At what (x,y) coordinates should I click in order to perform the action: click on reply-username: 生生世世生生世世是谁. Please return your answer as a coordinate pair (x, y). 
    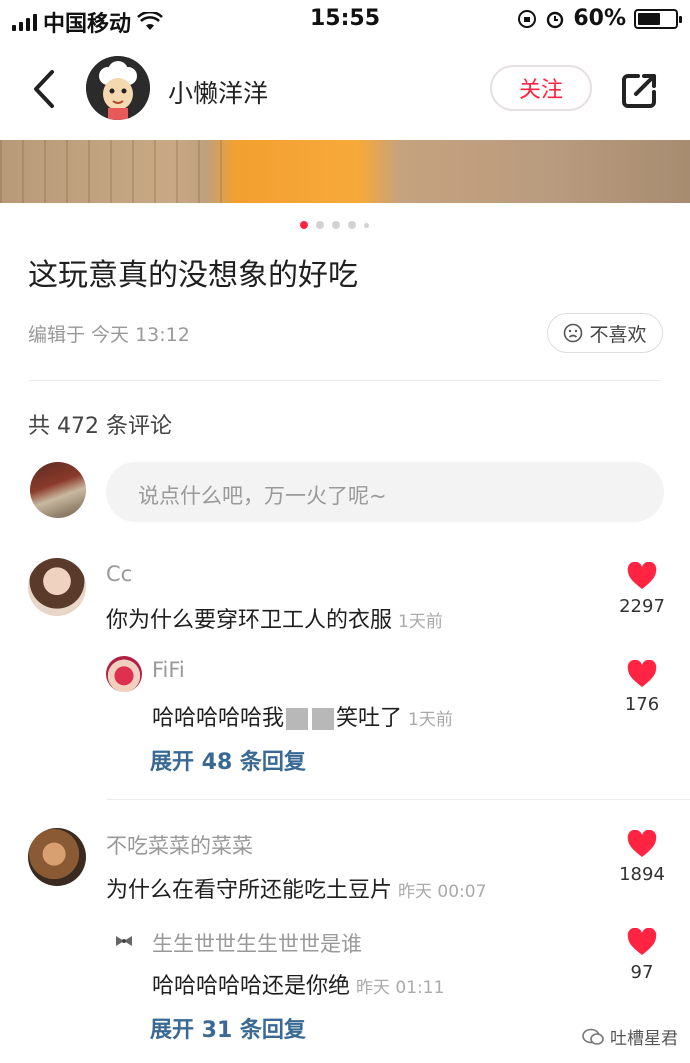
    Looking at the image, I should click on (257, 943).